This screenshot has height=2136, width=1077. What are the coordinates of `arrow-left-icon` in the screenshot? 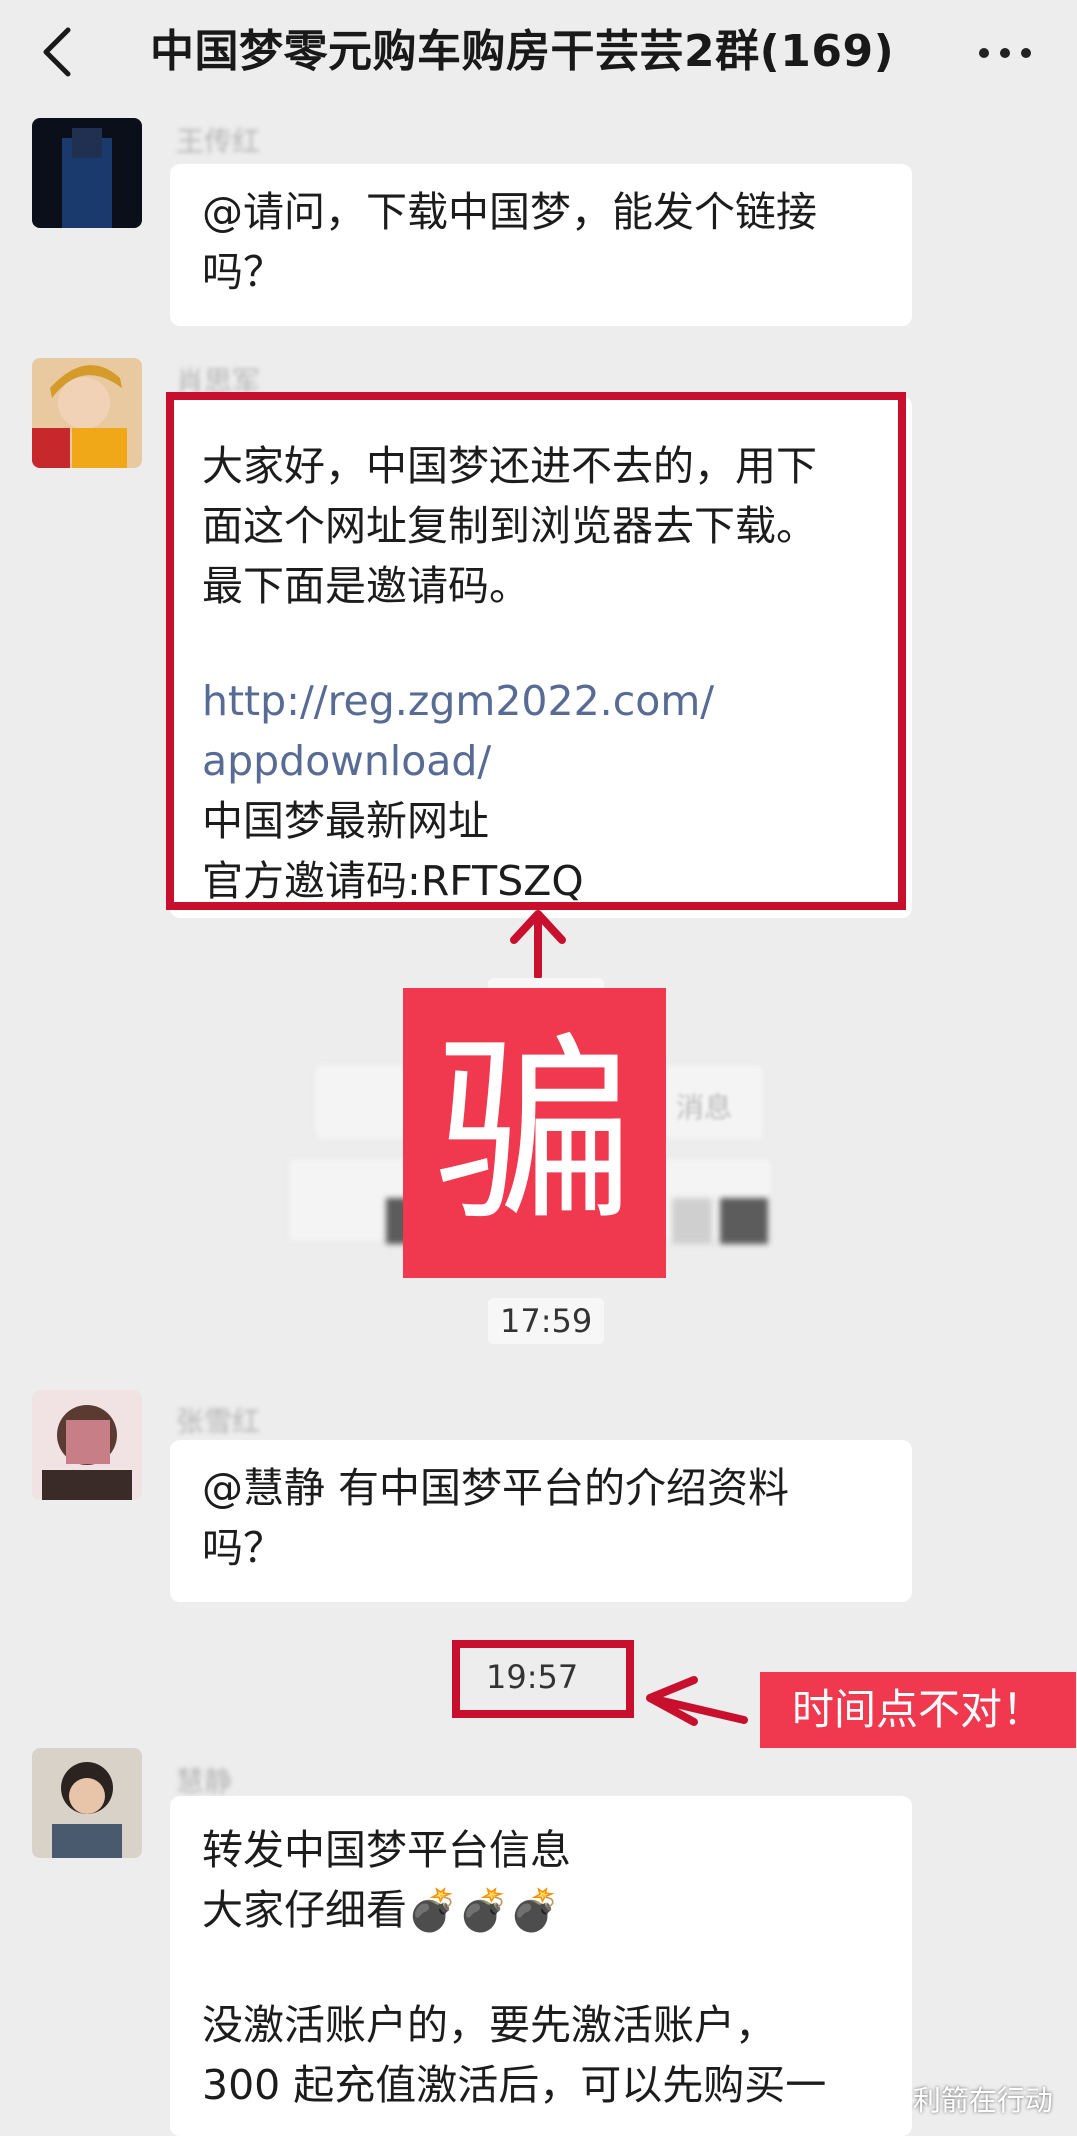 It's located at (697, 1701).